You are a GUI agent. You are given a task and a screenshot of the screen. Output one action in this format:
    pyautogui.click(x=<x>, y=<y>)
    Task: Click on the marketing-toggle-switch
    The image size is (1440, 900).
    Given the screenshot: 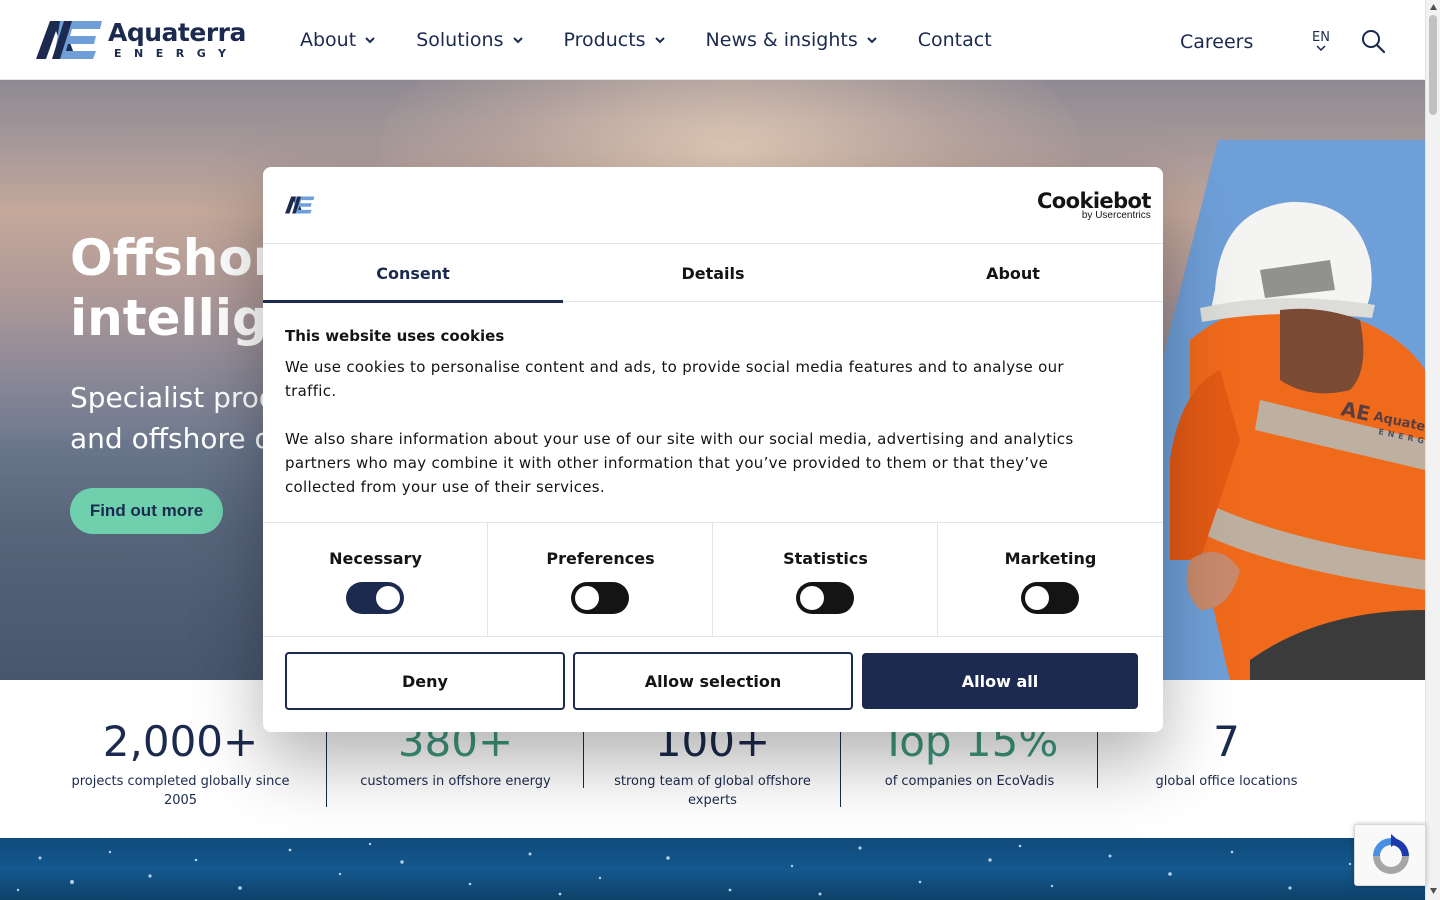 What is the action you would take?
    pyautogui.click(x=1050, y=598)
    